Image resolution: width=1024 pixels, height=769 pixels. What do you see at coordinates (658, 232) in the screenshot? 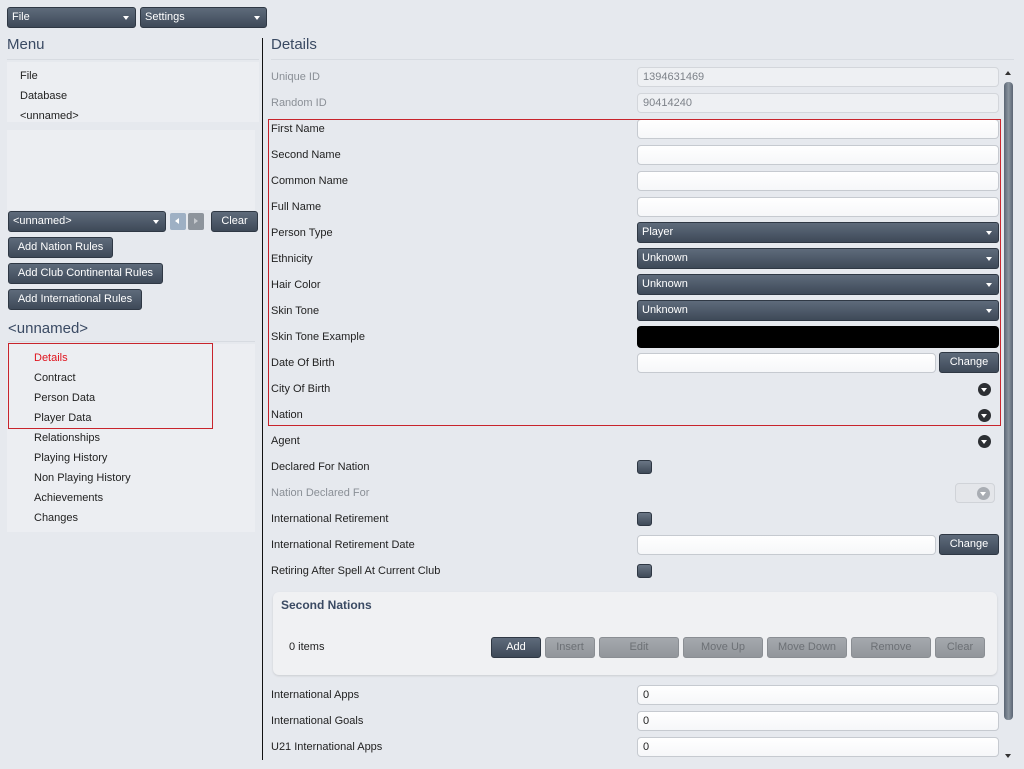
I see `person-type-value: Player` at bounding box center [658, 232].